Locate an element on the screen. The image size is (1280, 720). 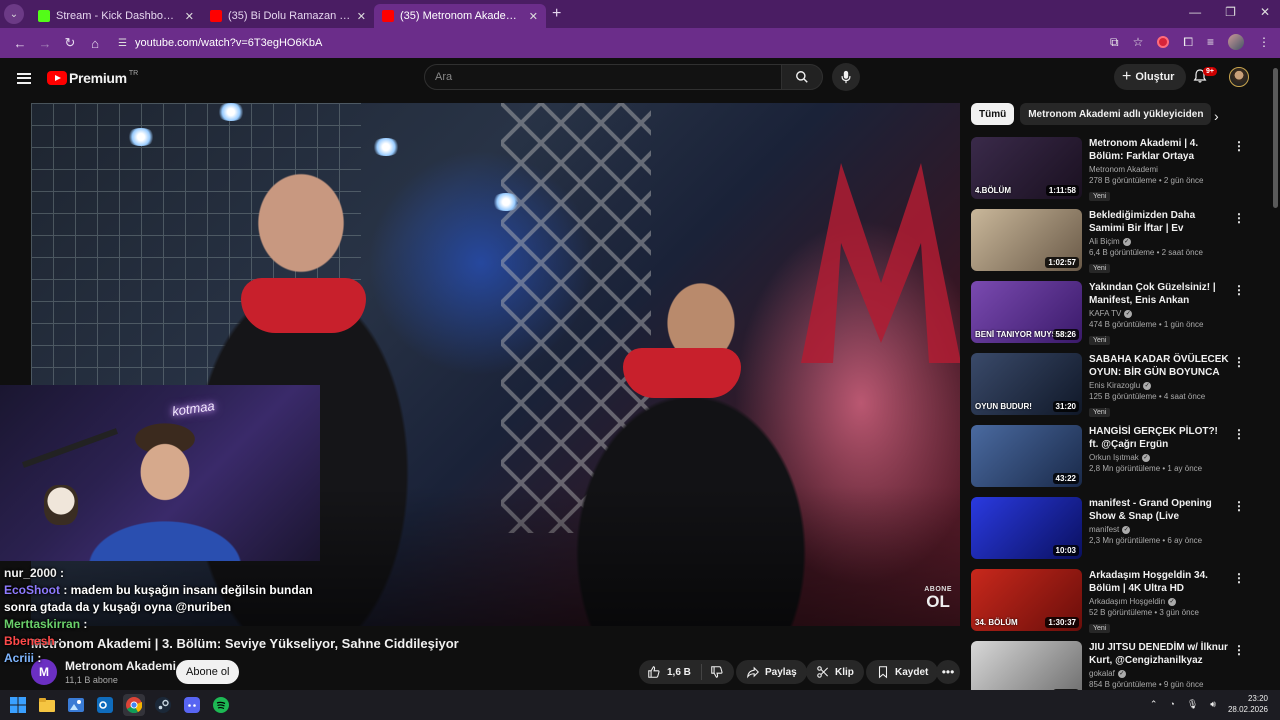
like-button: 1,6 B is located at coordinates (670, 672).